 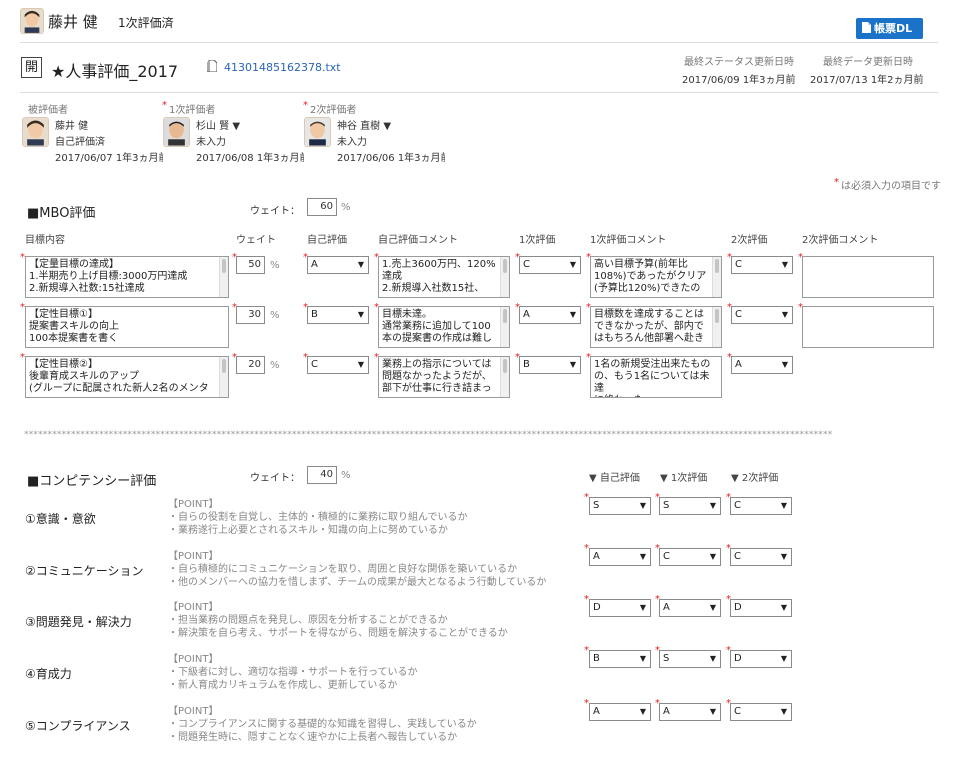 What do you see at coordinates (250, 365) in the screenshot?
I see `weight-input: 20` at bounding box center [250, 365].